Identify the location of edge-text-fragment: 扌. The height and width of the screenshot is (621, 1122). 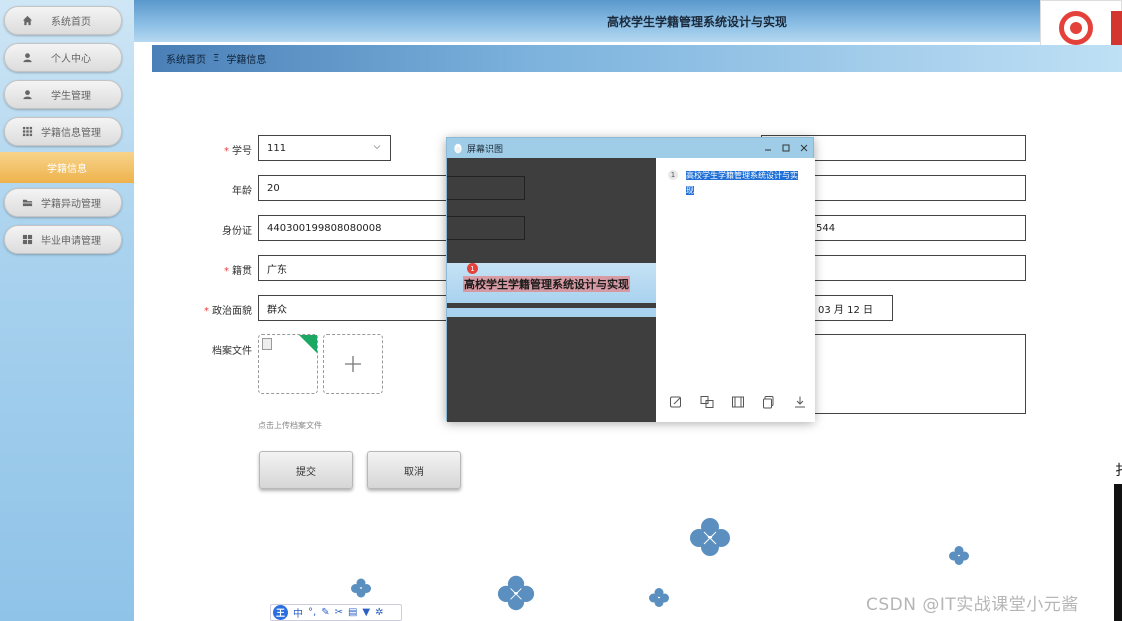
(1118, 470).